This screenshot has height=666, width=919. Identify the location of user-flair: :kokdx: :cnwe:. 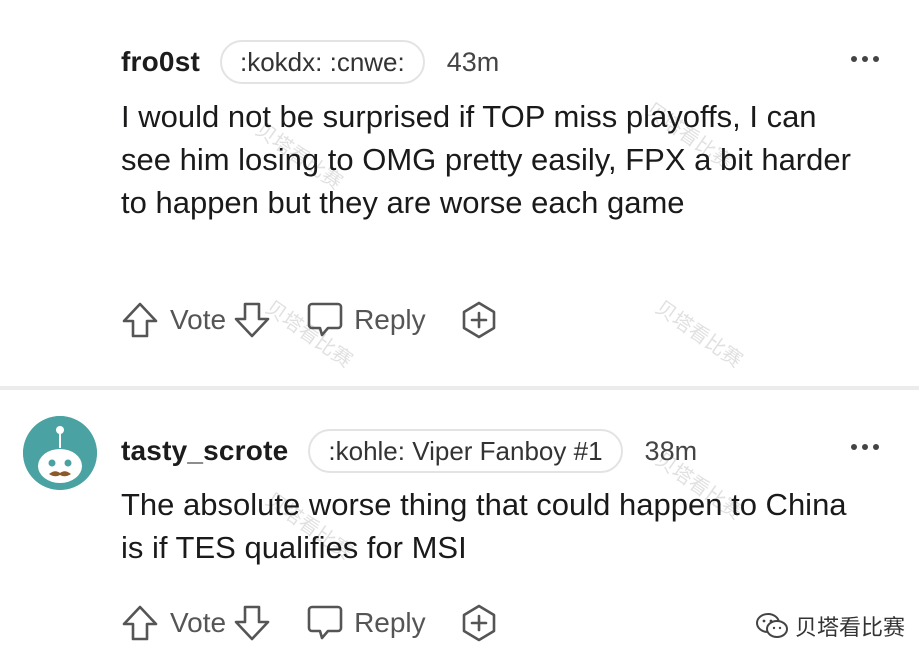
(322, 62).